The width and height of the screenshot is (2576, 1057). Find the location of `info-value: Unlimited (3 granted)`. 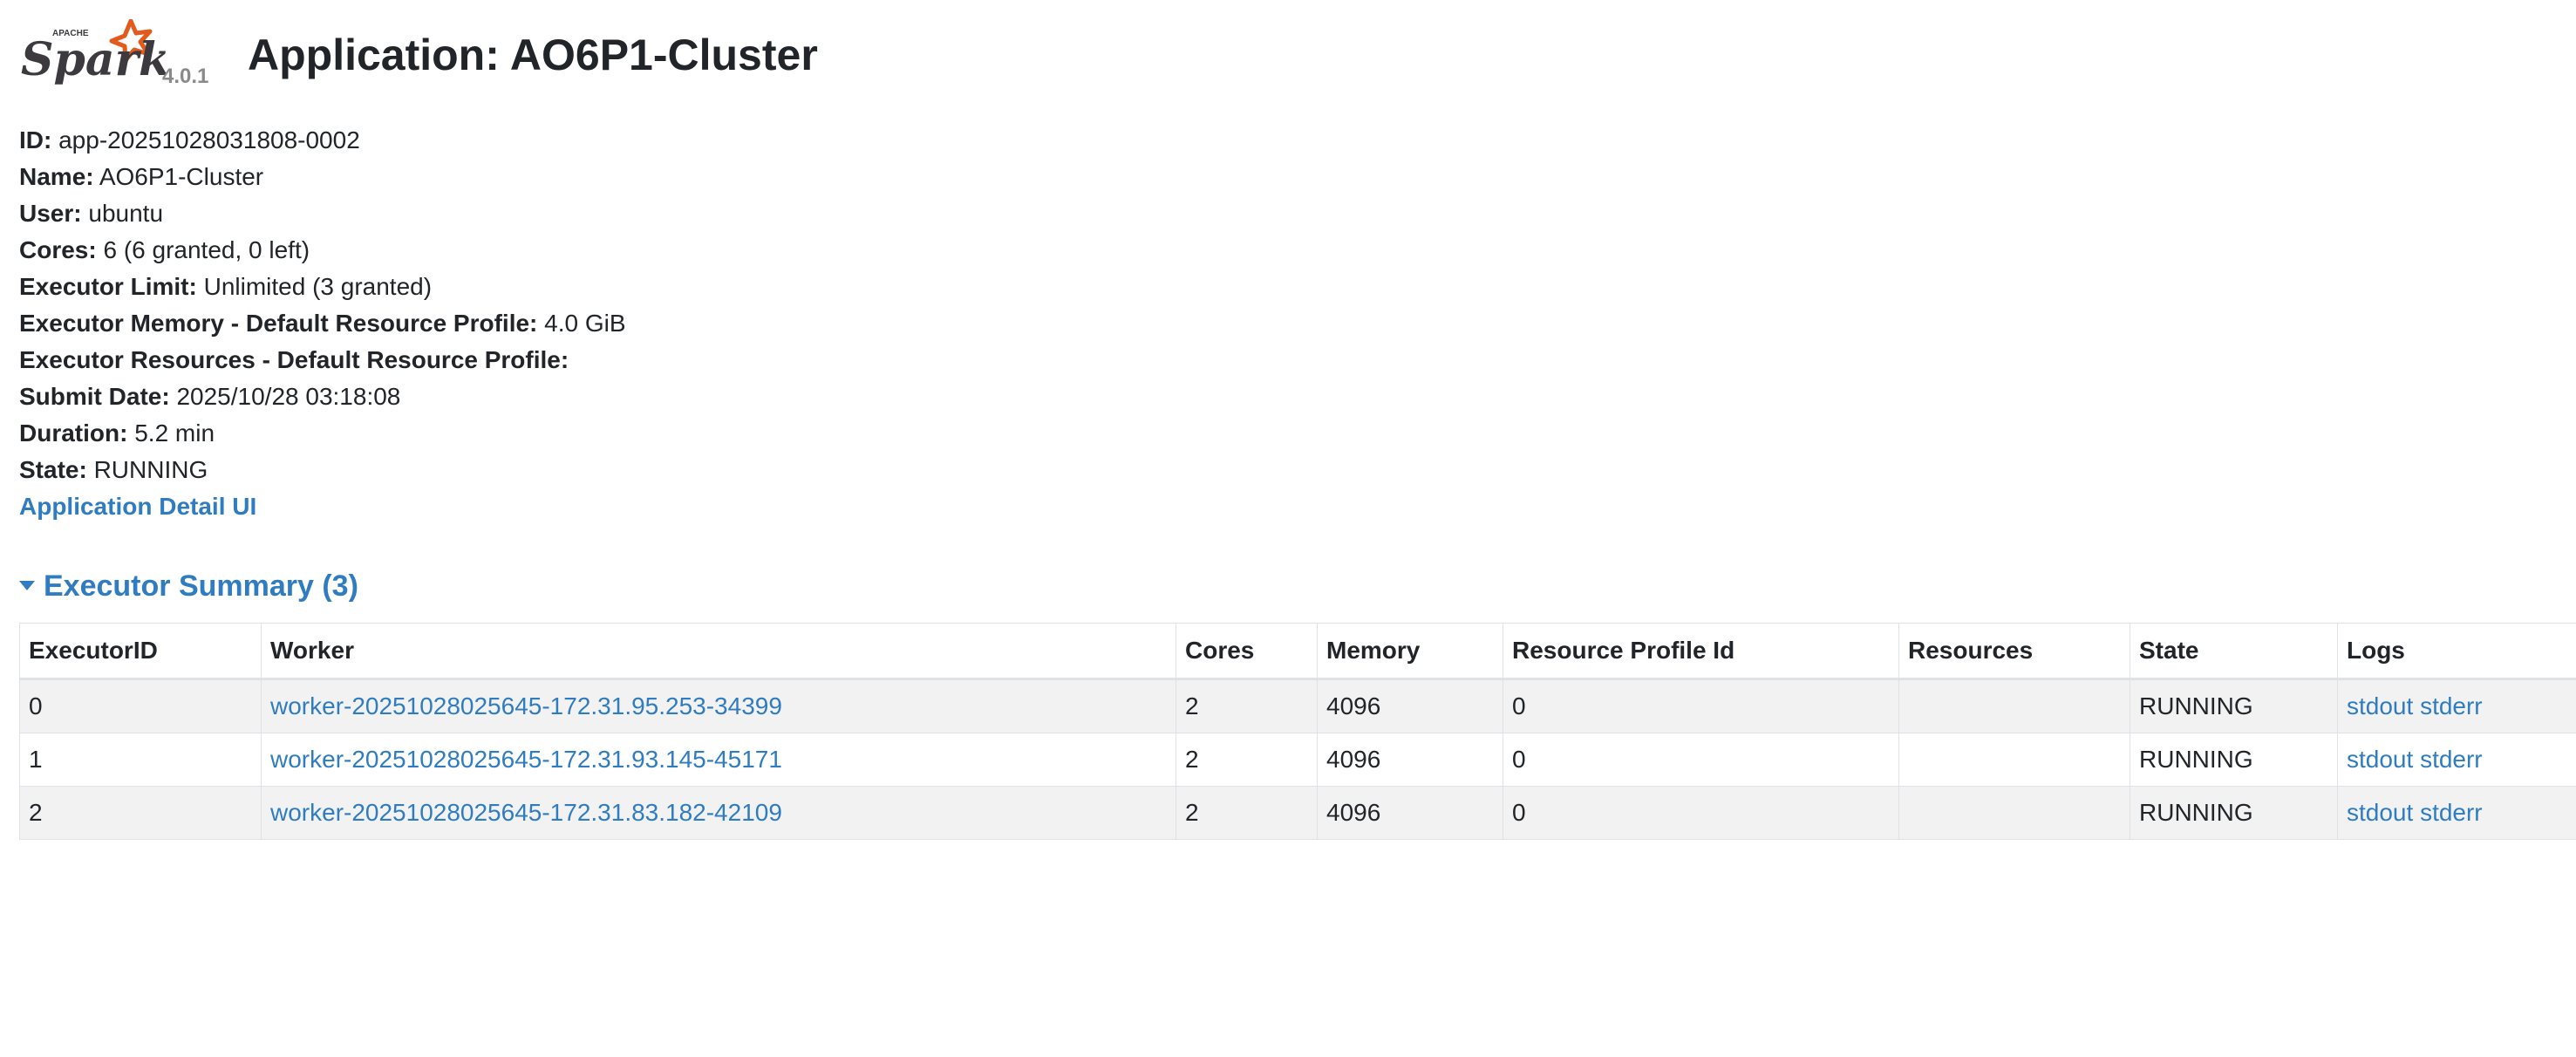

info-value: Unlimited (3 granted) is located at coordinates (315, 287).